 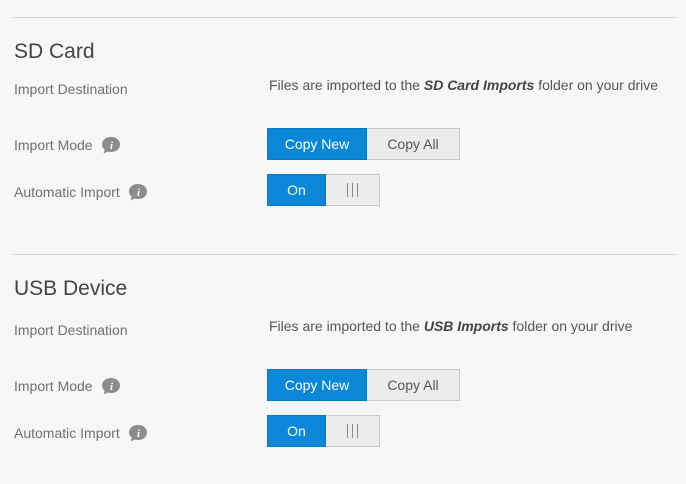 I want to click on grip-icon, so click(x=352, y=431).